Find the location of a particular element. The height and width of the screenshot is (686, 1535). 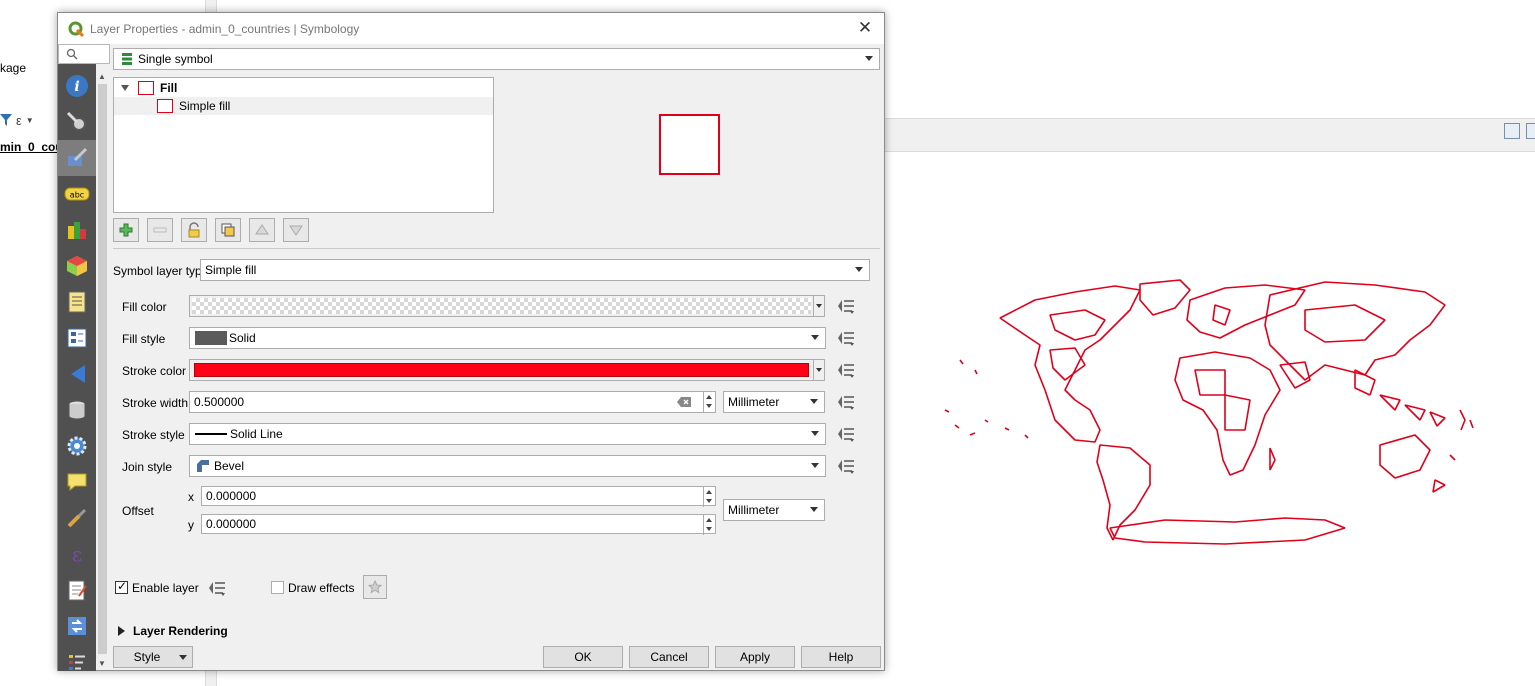

sidebar-item-display is located at coordinates (77, 482).